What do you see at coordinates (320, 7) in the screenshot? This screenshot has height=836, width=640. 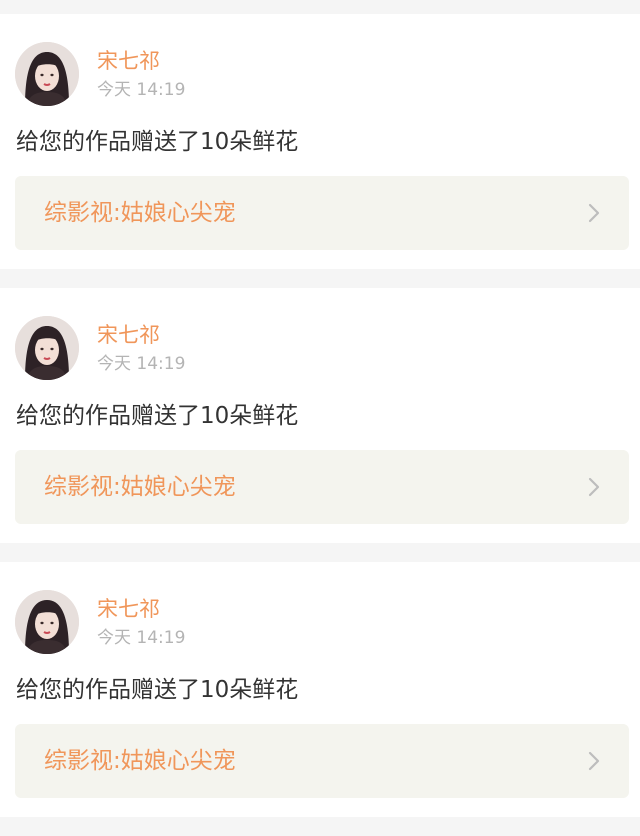 I see `top-spacer` at bounding box center [320, 7].